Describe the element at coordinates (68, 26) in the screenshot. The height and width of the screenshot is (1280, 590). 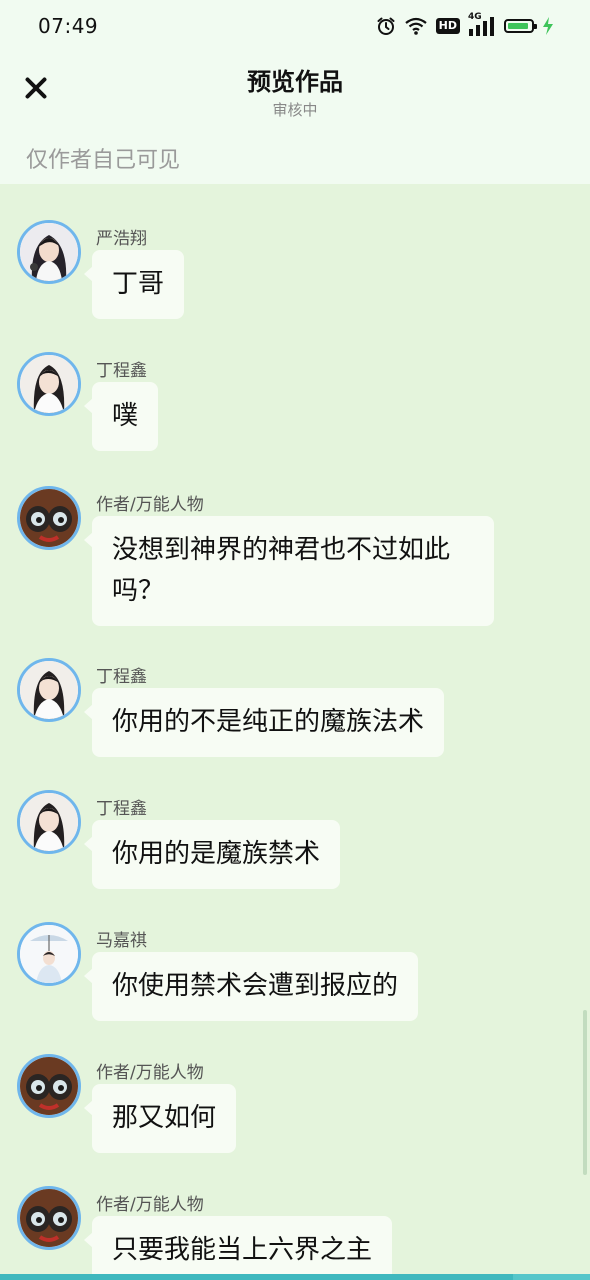
I see `status-time: 07:49` at that location.